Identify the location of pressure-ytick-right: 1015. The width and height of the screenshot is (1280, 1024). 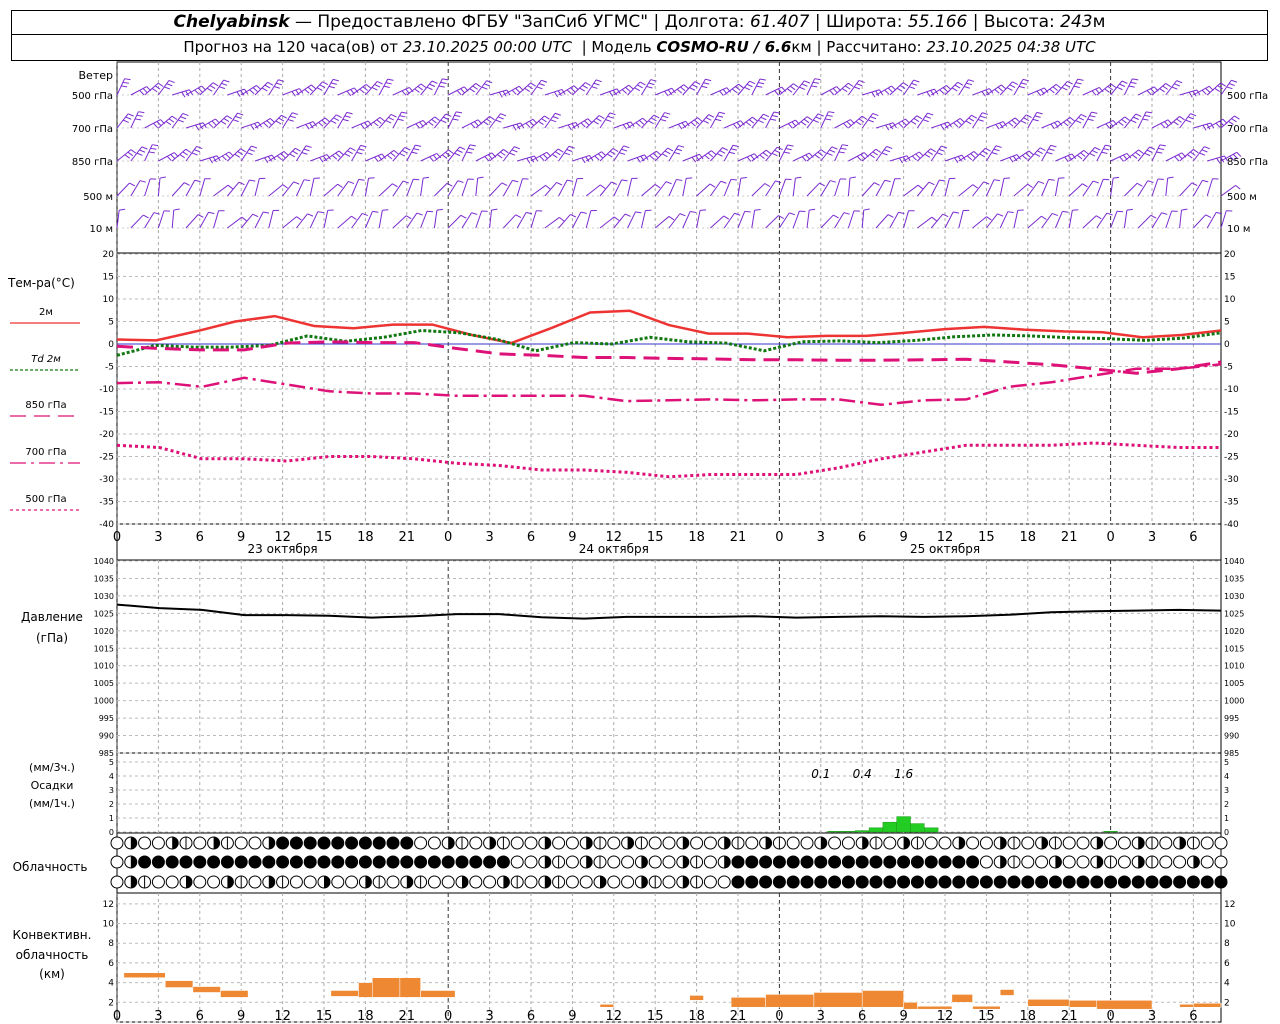
(1234, 648).